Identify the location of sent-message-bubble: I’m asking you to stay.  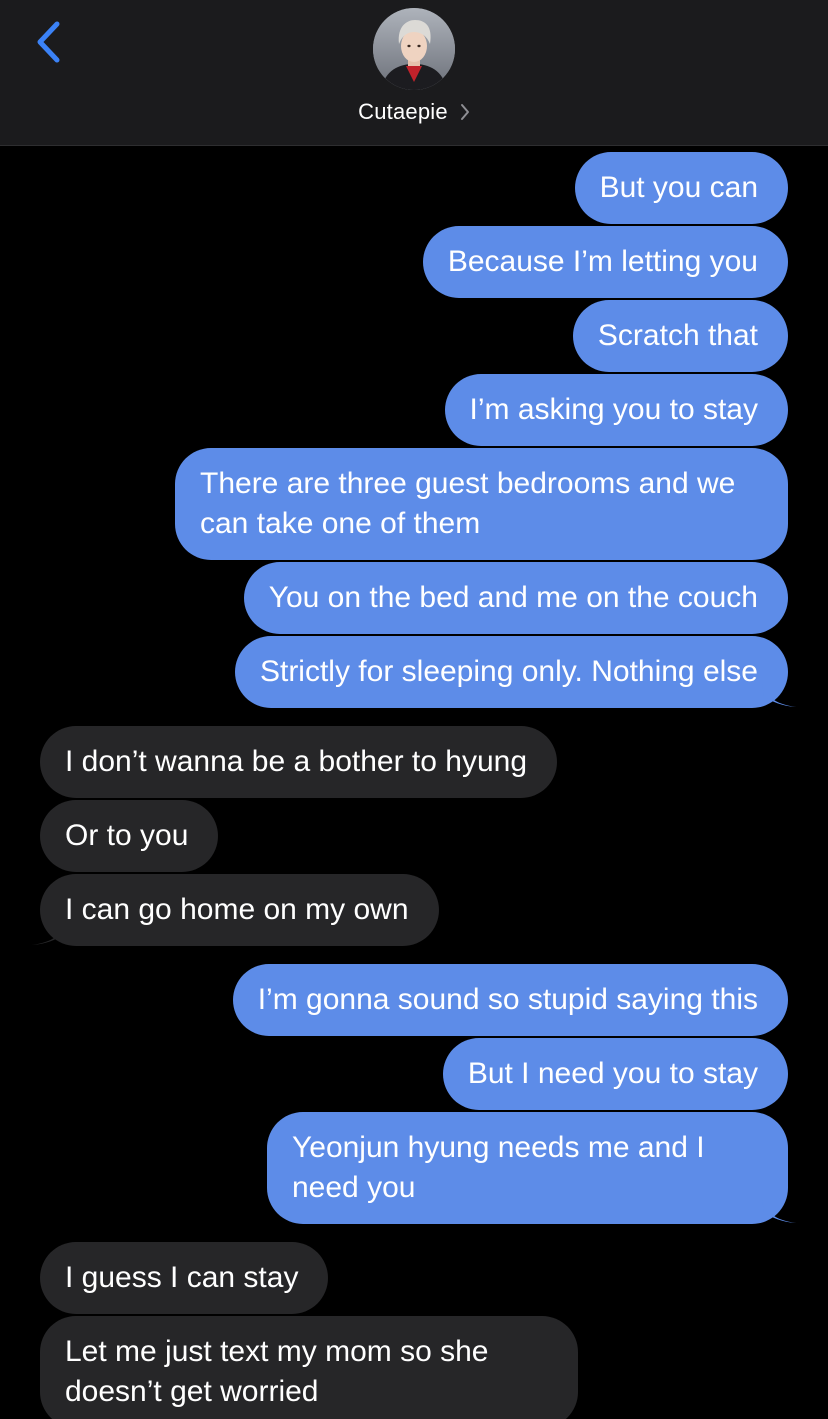
(616, 410).